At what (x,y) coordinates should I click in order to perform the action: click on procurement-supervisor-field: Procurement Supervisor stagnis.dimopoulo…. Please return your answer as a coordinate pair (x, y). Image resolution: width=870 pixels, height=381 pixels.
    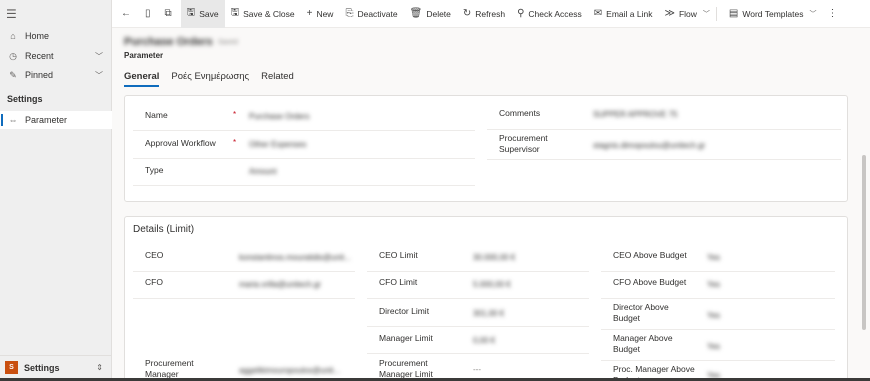
    Looking at the image, I should click on (664, 145).